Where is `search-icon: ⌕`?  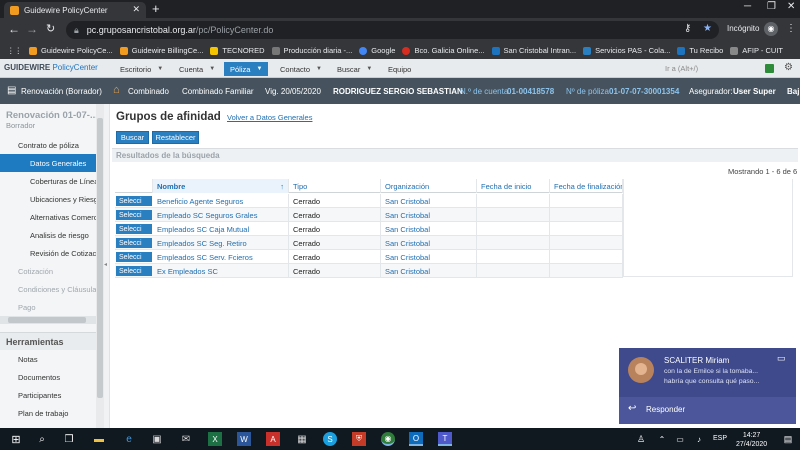 search-icon: ⌕ is located at coordinates (42, 439).